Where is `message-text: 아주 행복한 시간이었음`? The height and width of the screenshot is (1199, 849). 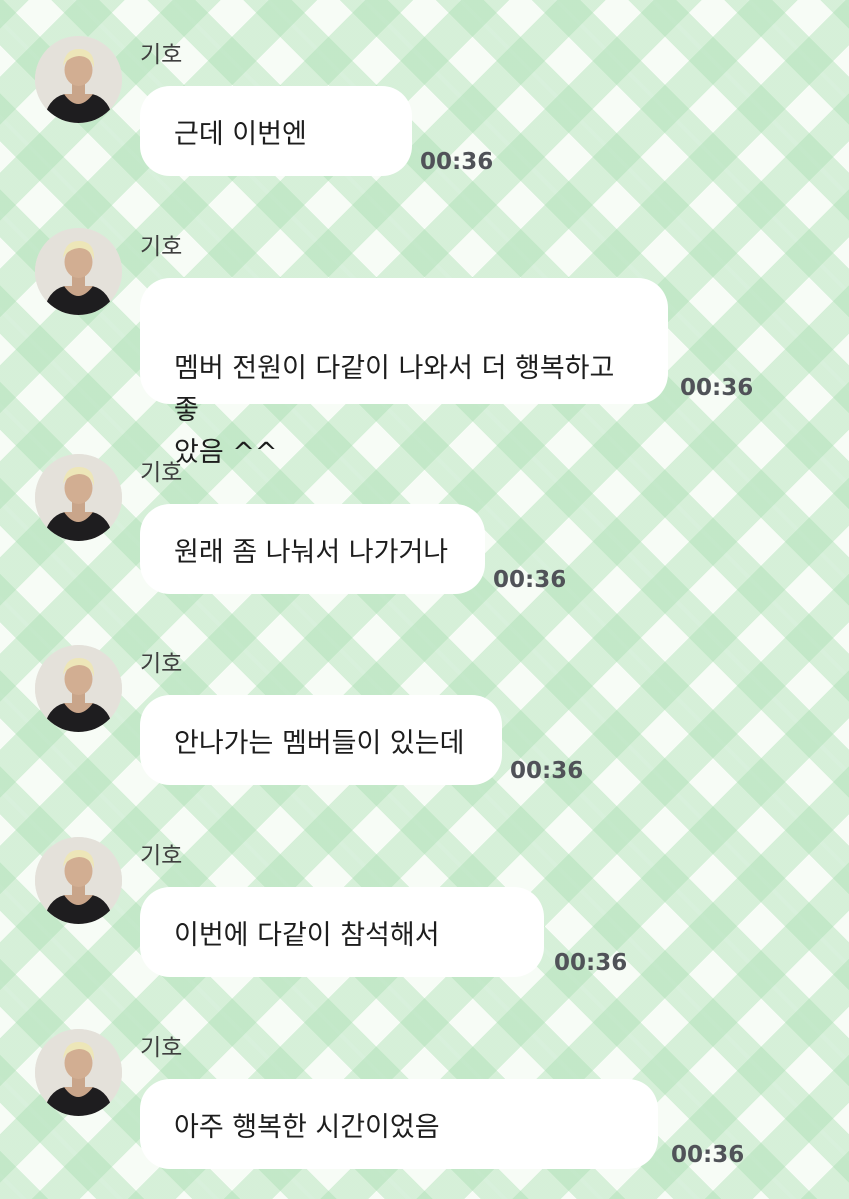
message-text: 아주 행복한 시간이었음 is located at coordinates (307, 1127).